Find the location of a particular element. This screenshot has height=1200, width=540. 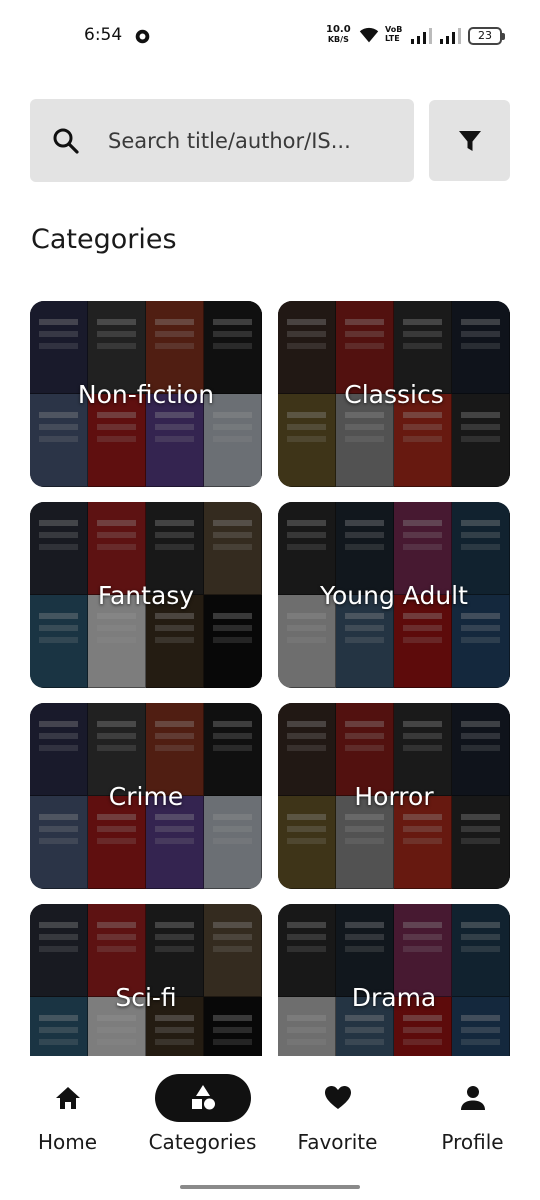

category-label: Sci-fi is located at coordinates (146, 997).